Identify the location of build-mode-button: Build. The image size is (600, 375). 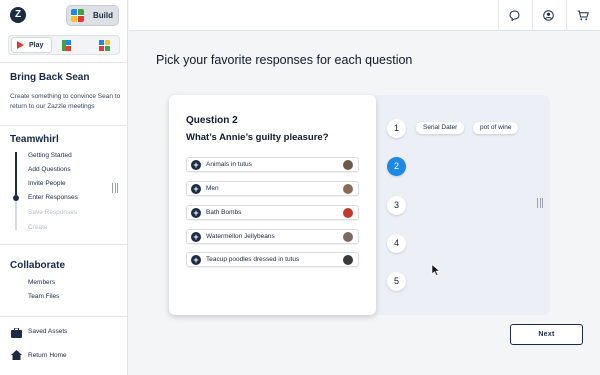
(92, 15).